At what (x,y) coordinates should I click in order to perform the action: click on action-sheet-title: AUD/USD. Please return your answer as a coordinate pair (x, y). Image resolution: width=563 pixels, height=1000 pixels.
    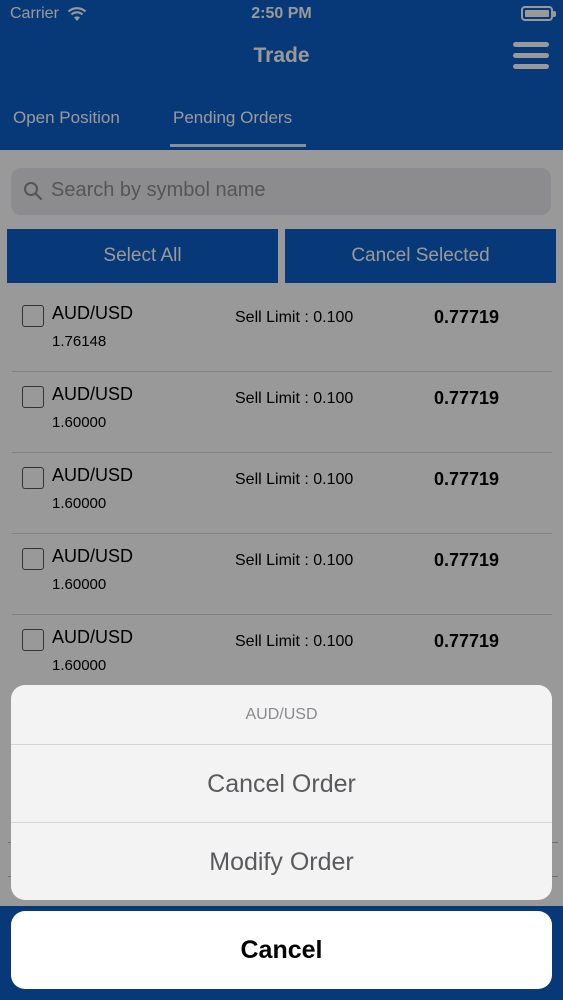
    Looking at the image, I should click on (281, 715).